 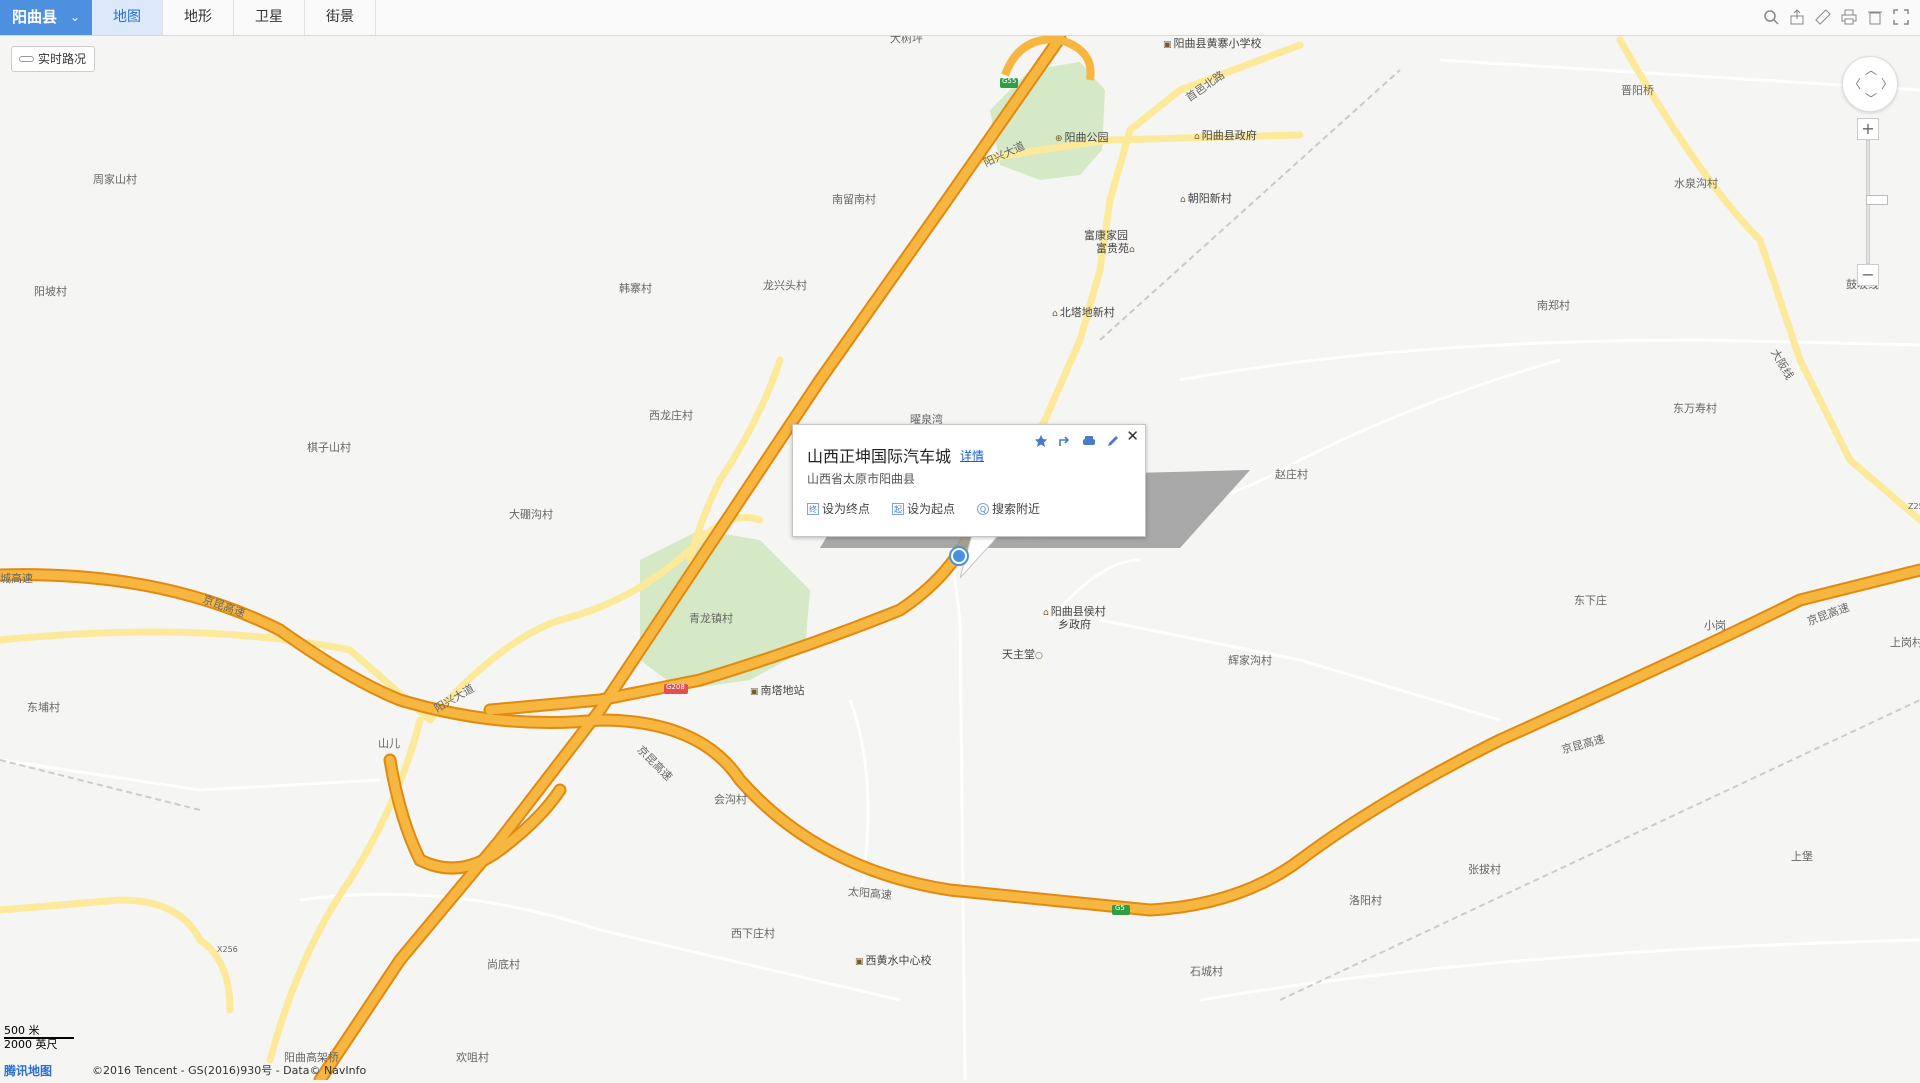 What do you see at coordinates (879, 456) in the screenshot?
I see `popup-title: 山西正坤国际汽车城` at bounding box center [879, 456].